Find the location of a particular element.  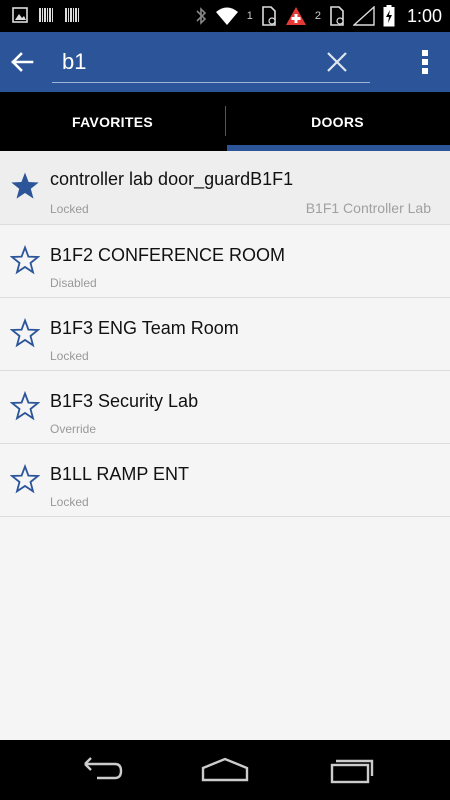

status-bar: 1 2 1:00 is located at coordinates (225, 16).